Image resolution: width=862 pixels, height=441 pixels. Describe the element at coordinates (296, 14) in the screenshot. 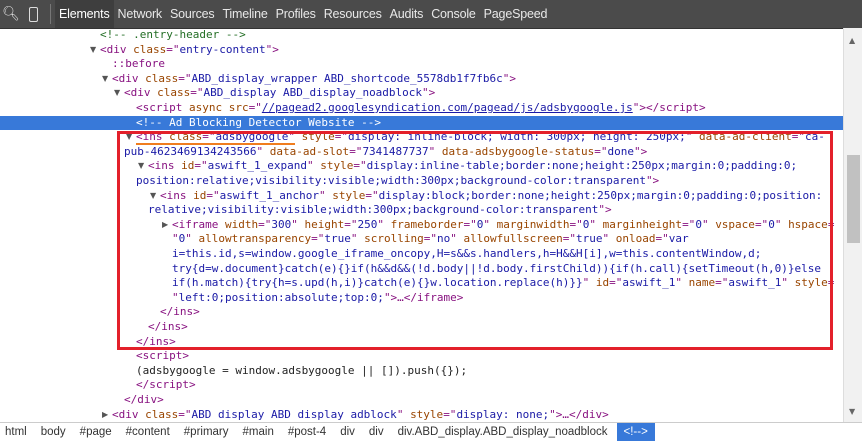

I see `tab-profiles: Profiles` at that location.